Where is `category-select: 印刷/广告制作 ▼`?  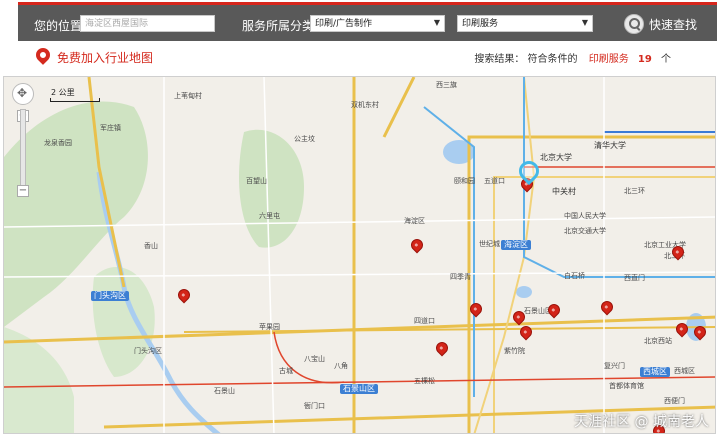
category-select: 印刷/广告制作 ▼ is located at coordinates (377, 23).